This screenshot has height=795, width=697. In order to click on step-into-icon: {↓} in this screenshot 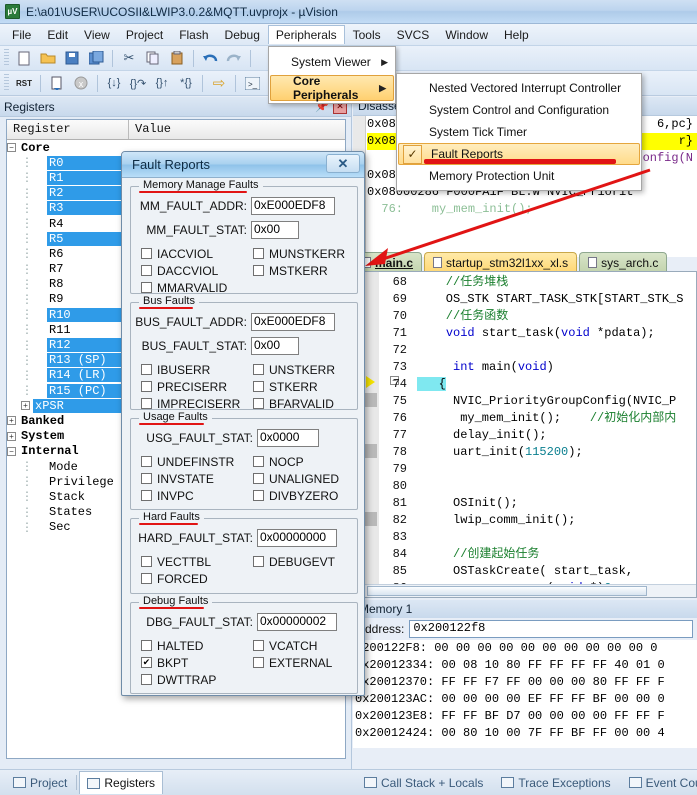, I will do `click(114, 83)`.